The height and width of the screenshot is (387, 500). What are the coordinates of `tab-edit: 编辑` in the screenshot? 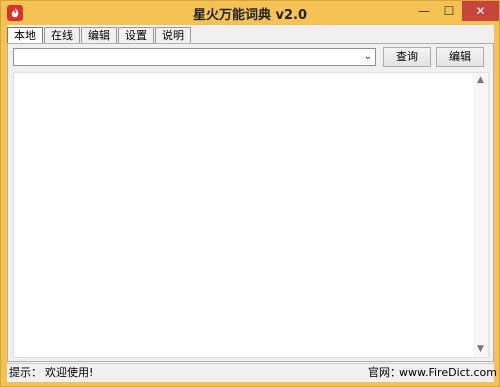 It's located at (99, 35).